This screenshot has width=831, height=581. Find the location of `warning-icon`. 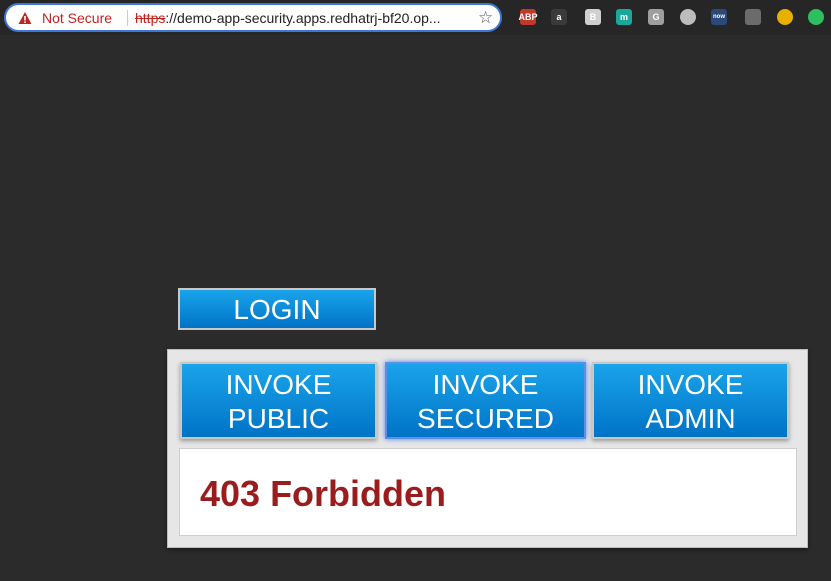

warning-icon is located at coordinates (25, 18).